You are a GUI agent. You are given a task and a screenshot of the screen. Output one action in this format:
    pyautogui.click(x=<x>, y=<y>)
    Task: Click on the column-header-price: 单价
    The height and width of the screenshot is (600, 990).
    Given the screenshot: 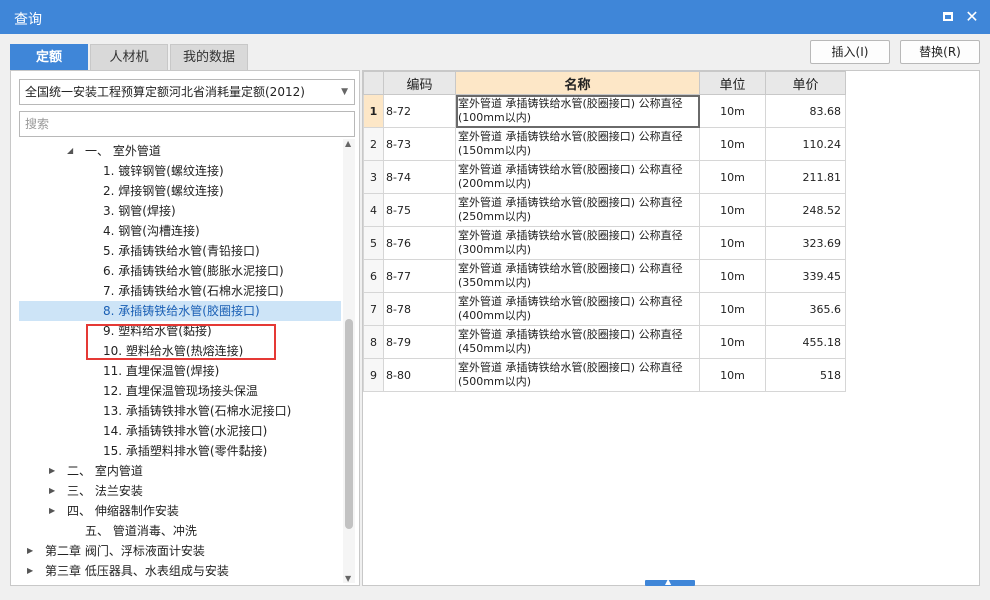 What is the action you would take?
    pyautogui.click(x=805, y=83)
    